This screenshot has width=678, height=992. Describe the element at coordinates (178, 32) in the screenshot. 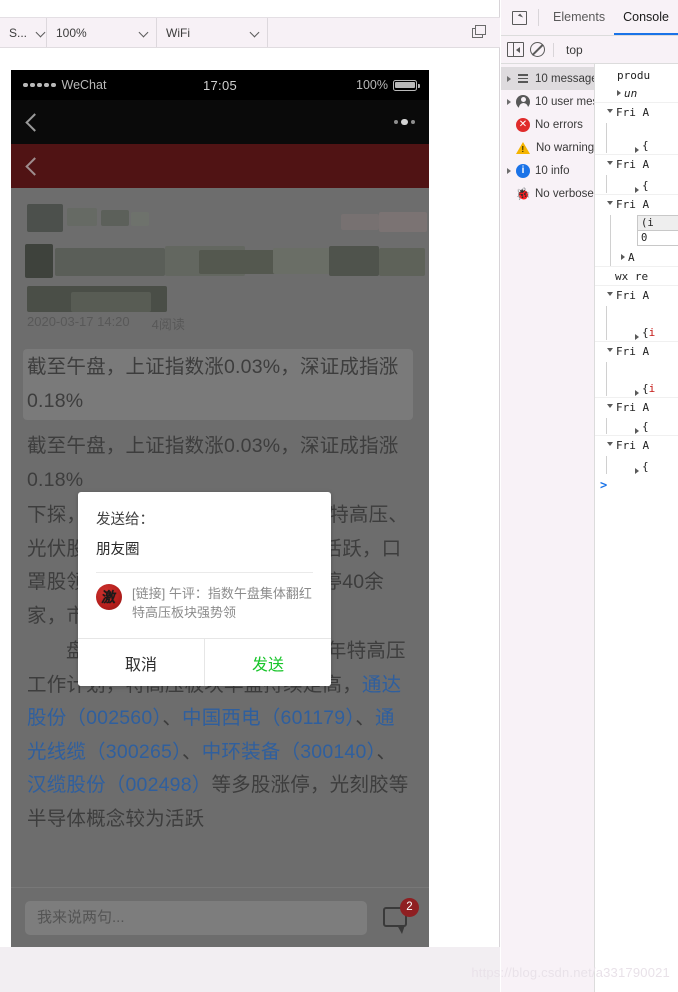

I see `network-select-label: WiFi` at that location.